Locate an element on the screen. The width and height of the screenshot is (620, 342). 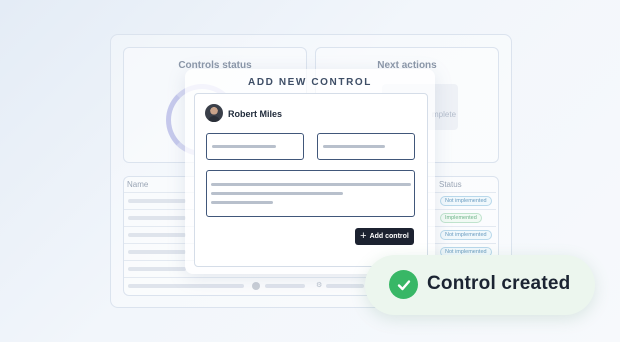
table-row-avatar is located at coordinates (256, 286).